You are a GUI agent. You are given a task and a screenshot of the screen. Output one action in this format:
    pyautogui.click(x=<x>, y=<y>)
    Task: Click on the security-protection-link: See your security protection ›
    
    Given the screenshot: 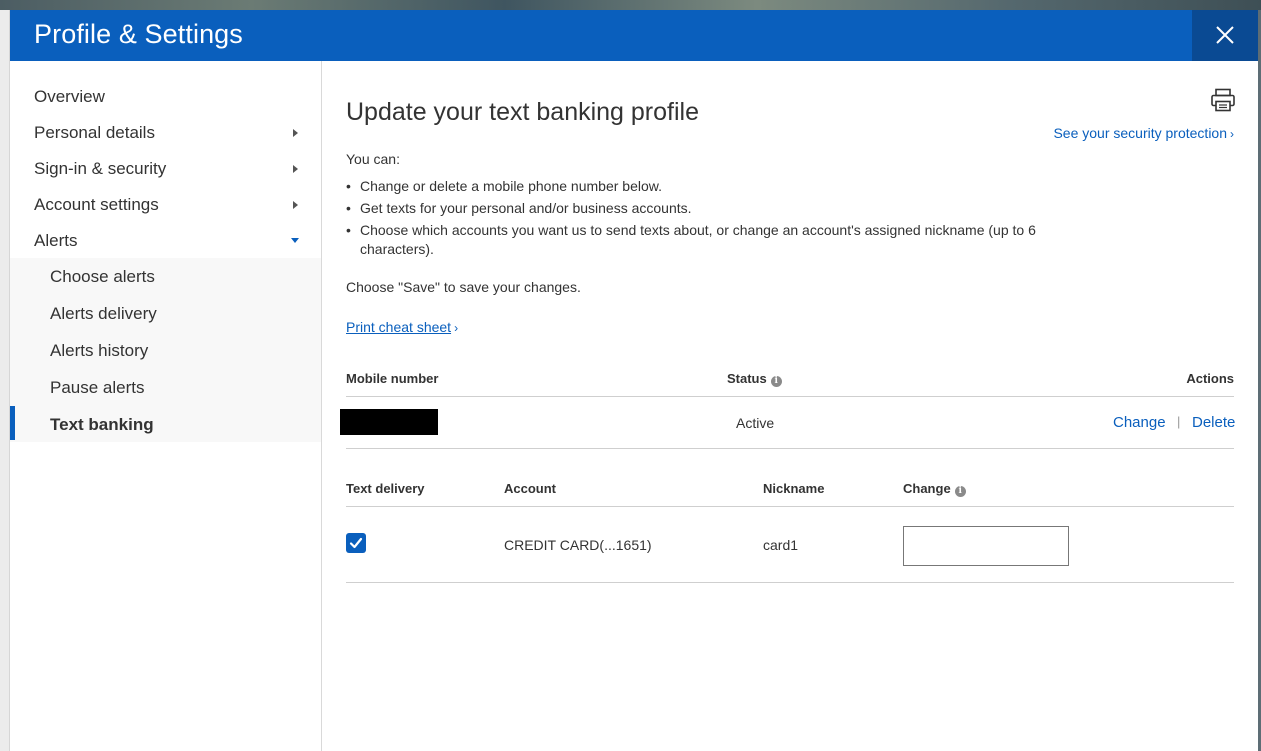 What is the action you would take?
    pyautogui.click(x=1143, y=133)
    